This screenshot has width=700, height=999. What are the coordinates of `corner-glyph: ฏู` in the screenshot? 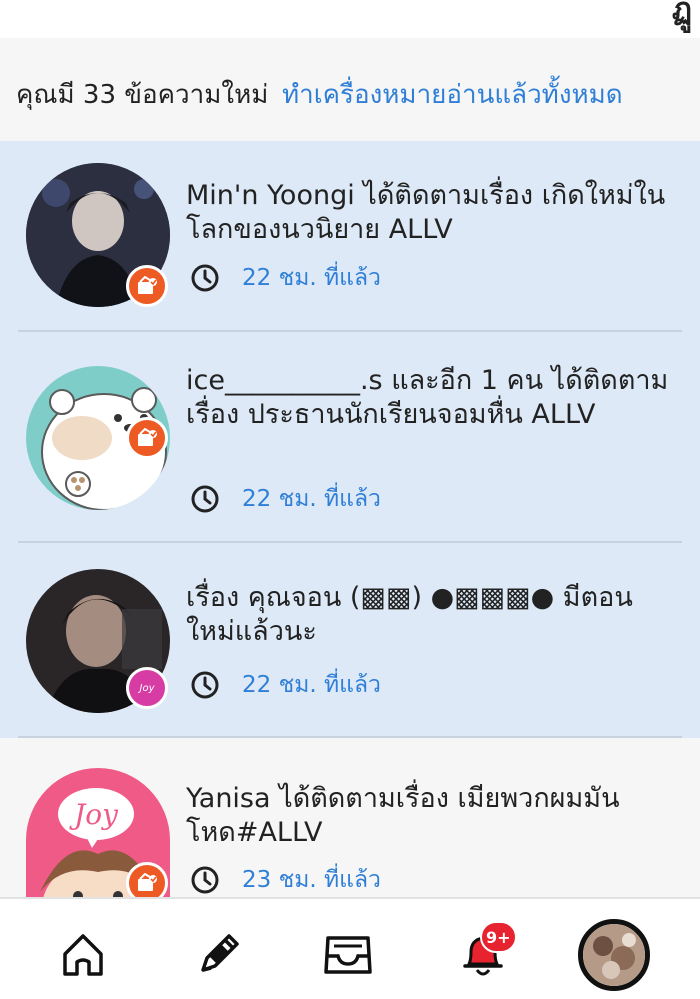 It's located at (681, 13).